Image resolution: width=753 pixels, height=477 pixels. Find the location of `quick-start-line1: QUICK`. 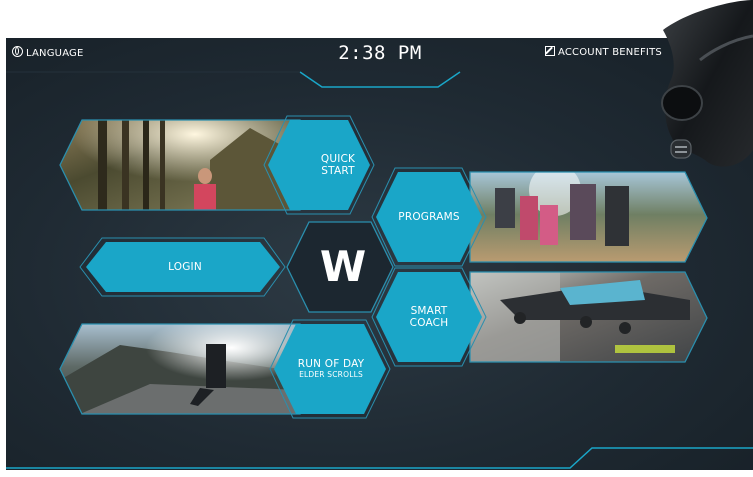

quick-start-line1: QUICK is located at coordinates (338, 159).